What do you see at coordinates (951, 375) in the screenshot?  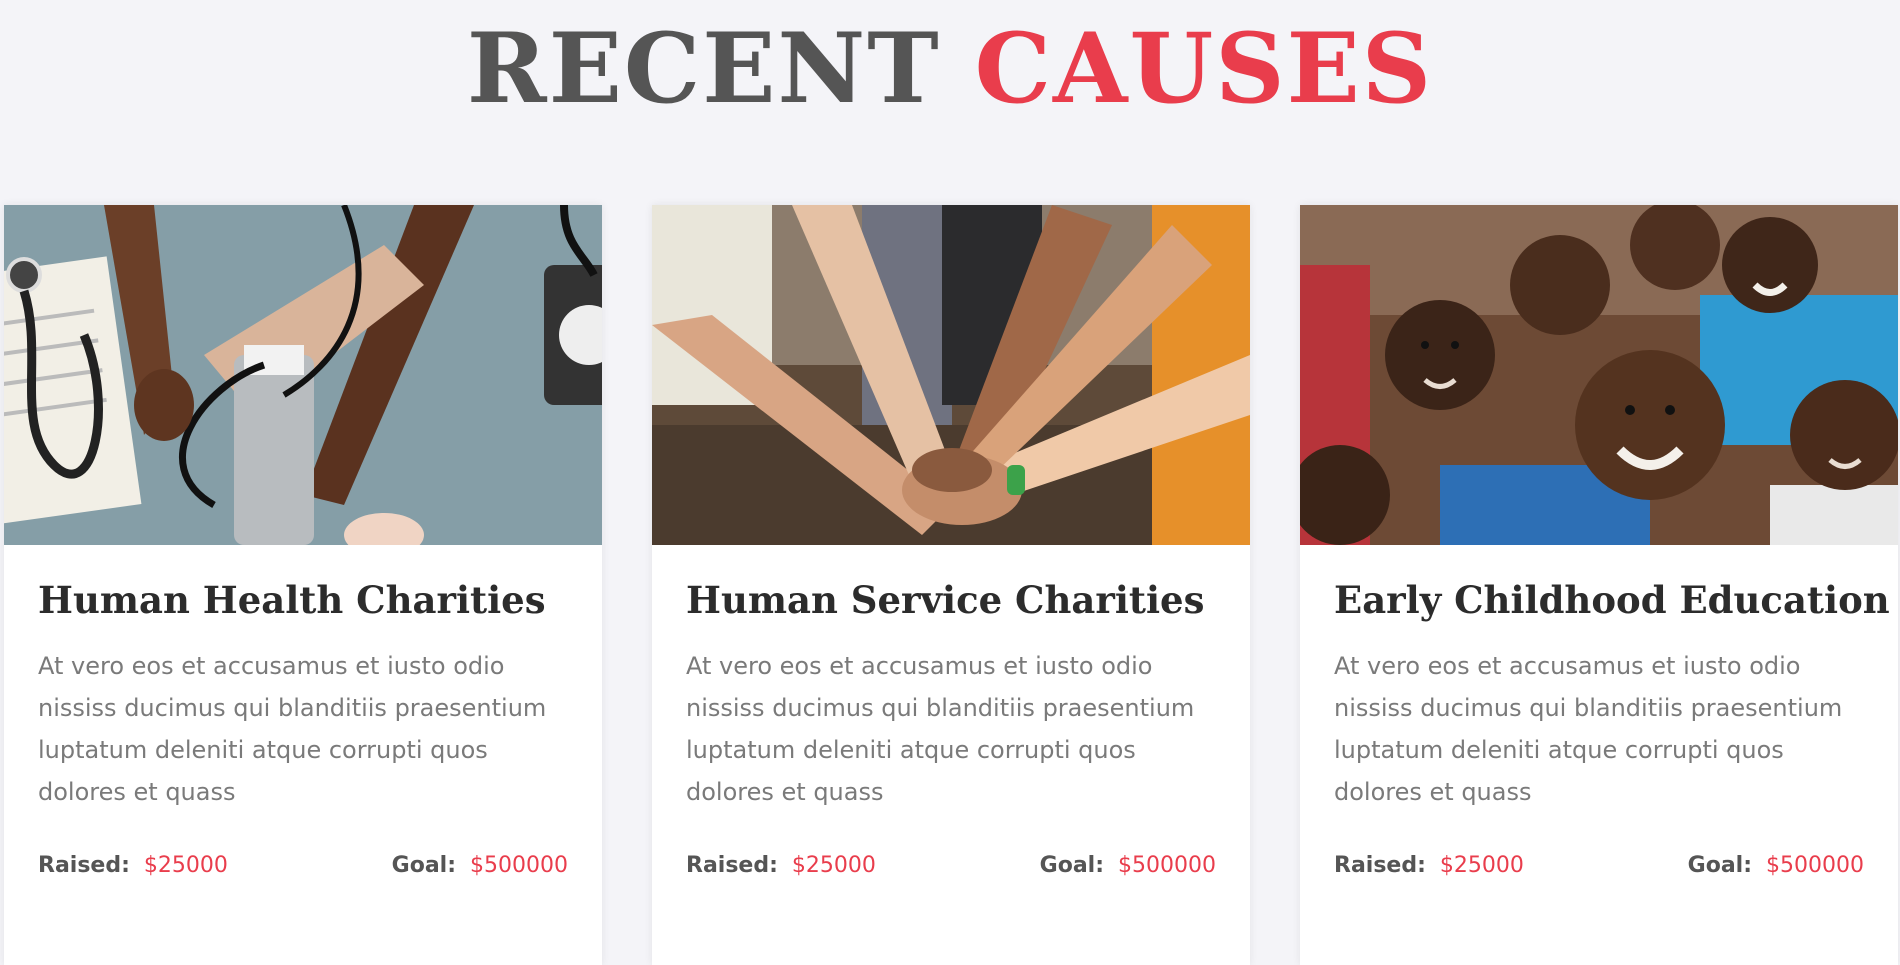 I see `cause-image-service` at bounding box center [951, 375].